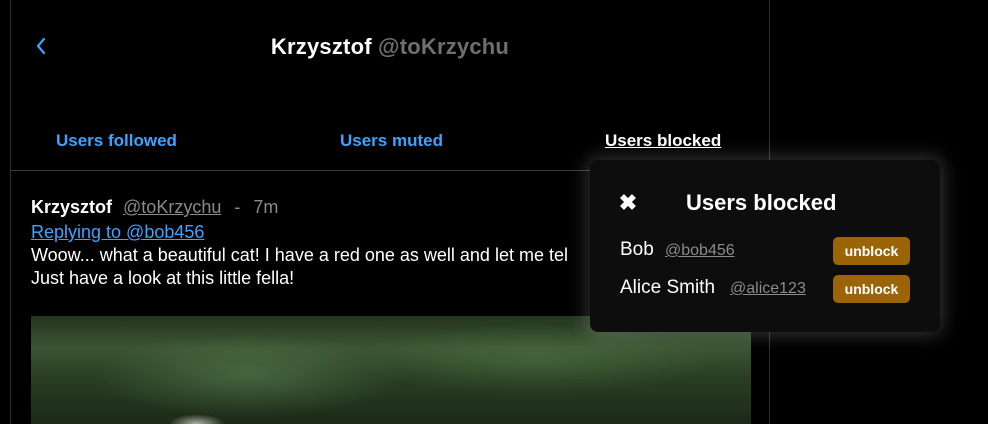 This screenshot has width=988, height=424. What do you see at coordinates (444, 46) in the screenshot?
I see `profile-handle: @toKrzychu` at bounding box center [444, 46].